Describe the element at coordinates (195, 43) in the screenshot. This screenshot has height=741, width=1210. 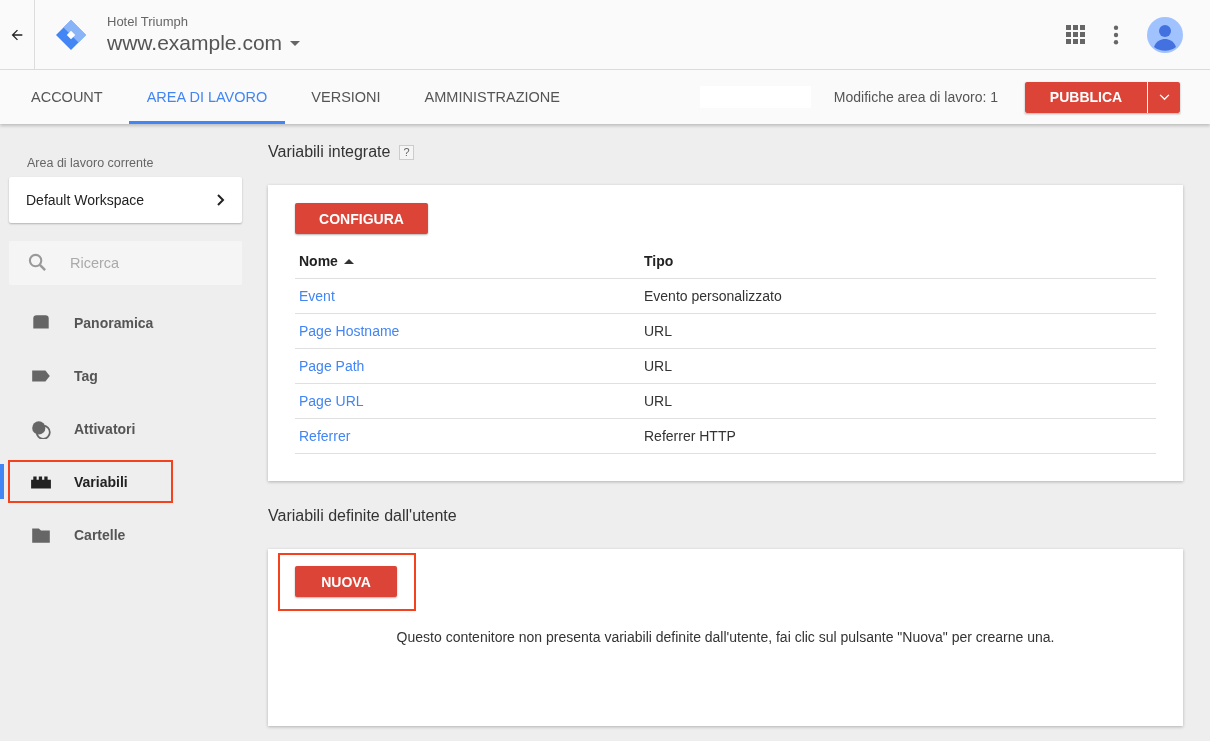
I see `container-name: www.example.com` at that location.